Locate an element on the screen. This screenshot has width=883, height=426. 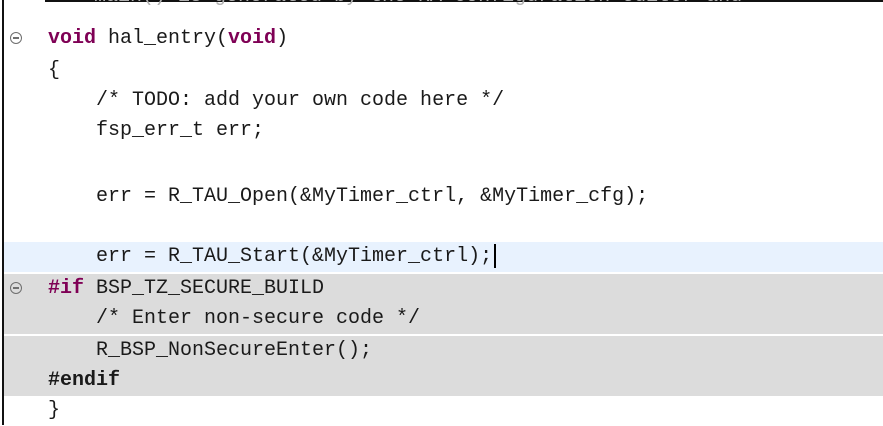
code-line-text: } is located at coordinates (54, 410).